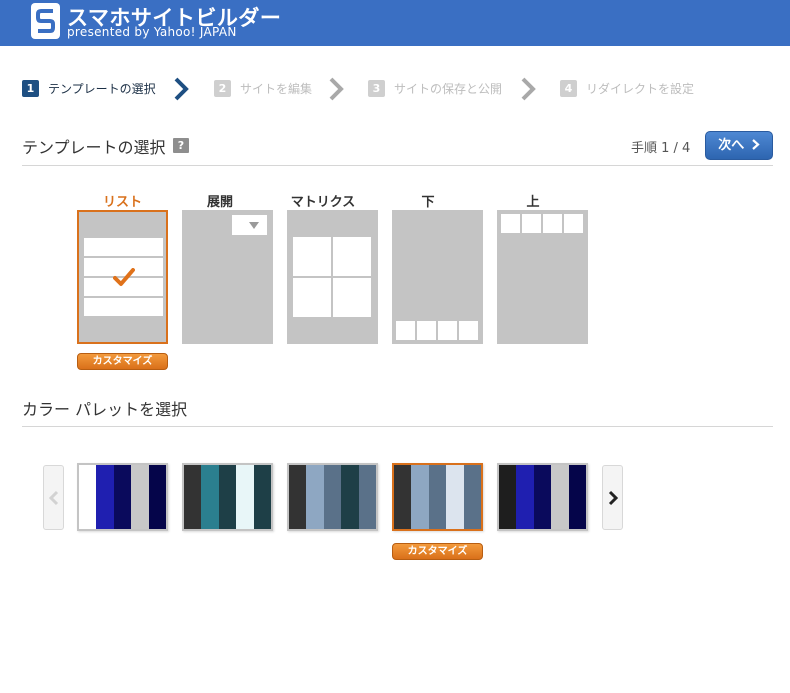 The image size is (790, 693). Describe the element at coordinates (542, 277) in the screenshot. I see `template-top` at that location.